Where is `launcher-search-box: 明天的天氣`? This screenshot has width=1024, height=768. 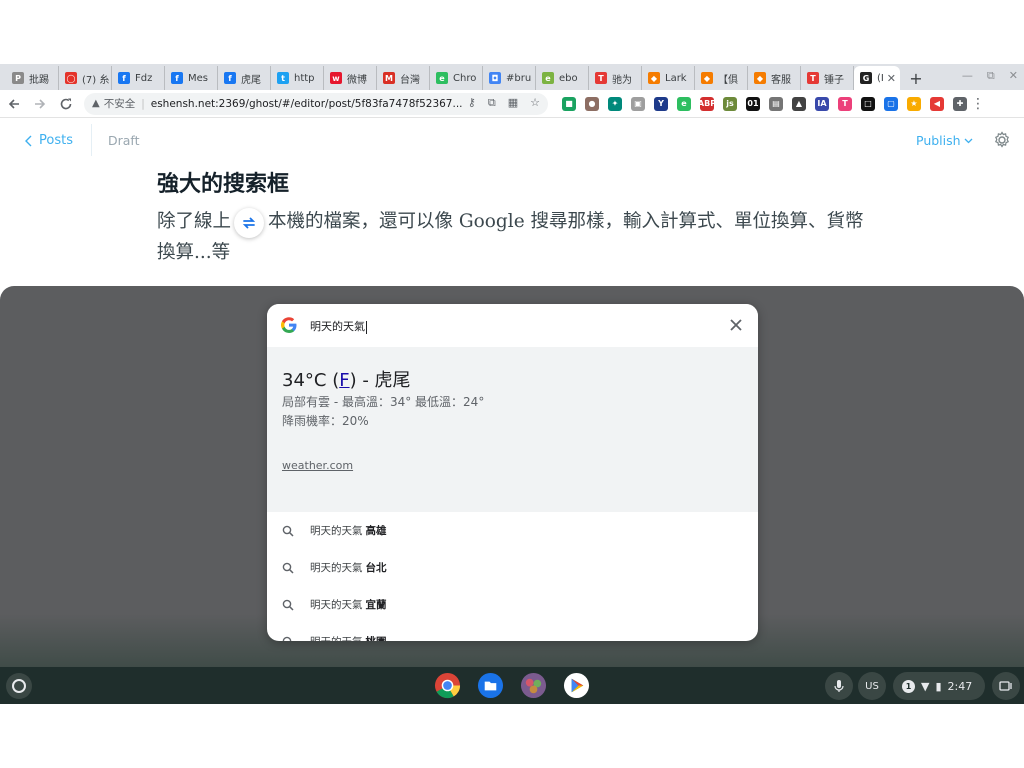 launcher-search-box: 明天的天氣 is located at coordinates (512, 325).